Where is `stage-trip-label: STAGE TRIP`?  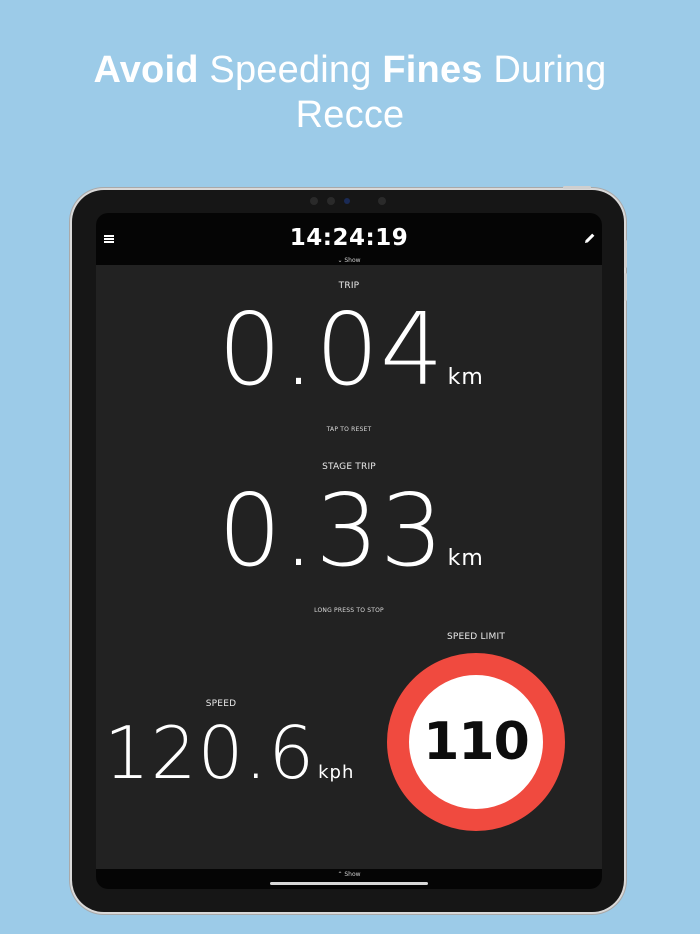
stage-trip-label: STAGE TRIP is located at coordinates (349, 467).